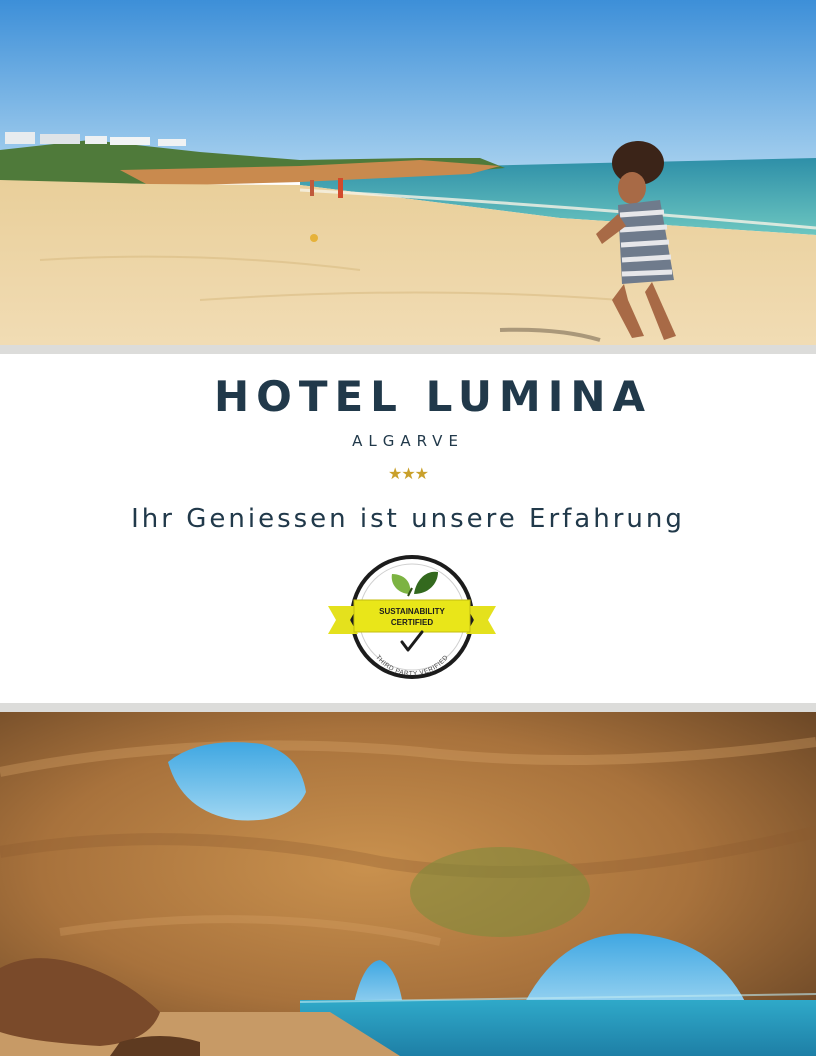 This screenshot has width=816, height=1056. I want to click on star-rating: ★★★, so click(408, 473).